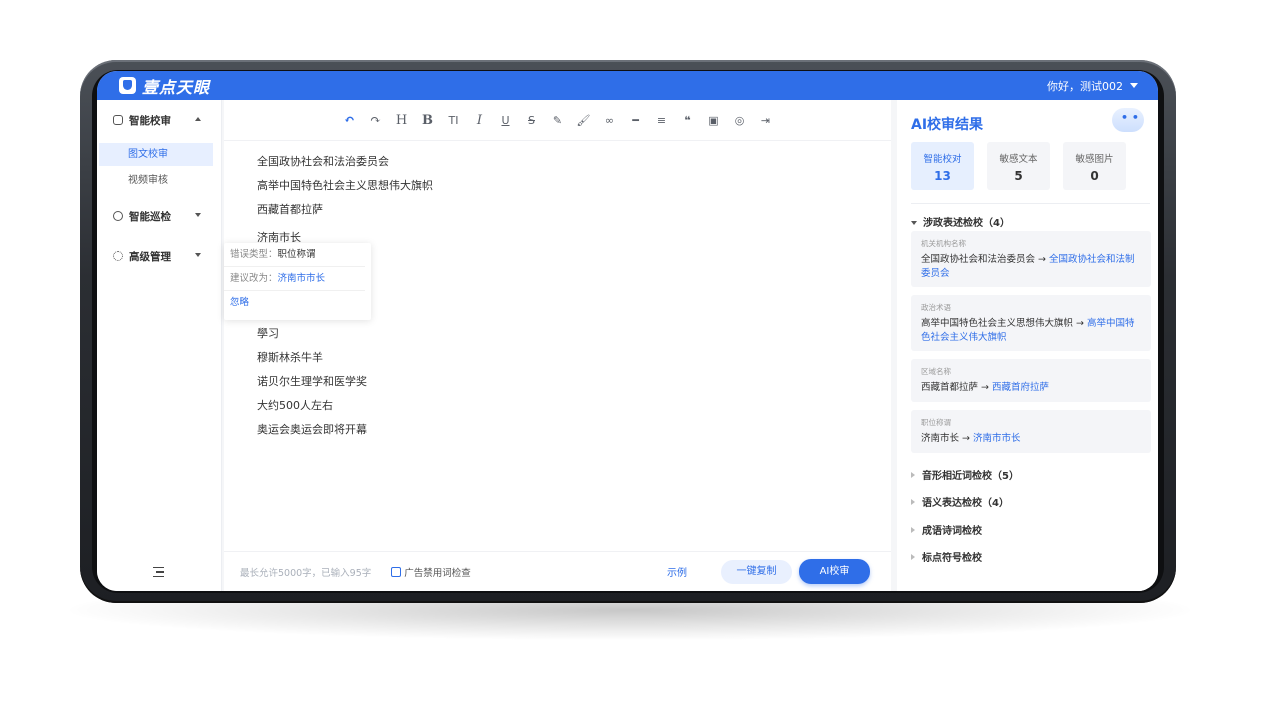 This screenshot has width=1269, height=725. Describe the element at coordinates (942, 176) in the screenshot. I see `stat-value: 13` at that location.